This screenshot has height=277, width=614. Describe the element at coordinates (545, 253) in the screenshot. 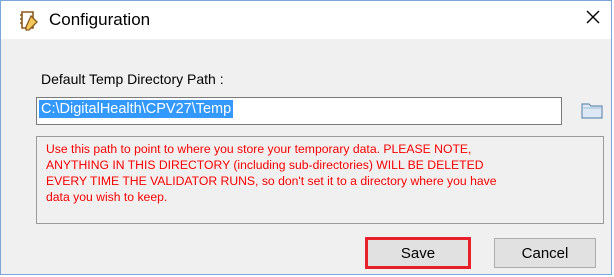

I see `cancel-button: Cancel` at that location.